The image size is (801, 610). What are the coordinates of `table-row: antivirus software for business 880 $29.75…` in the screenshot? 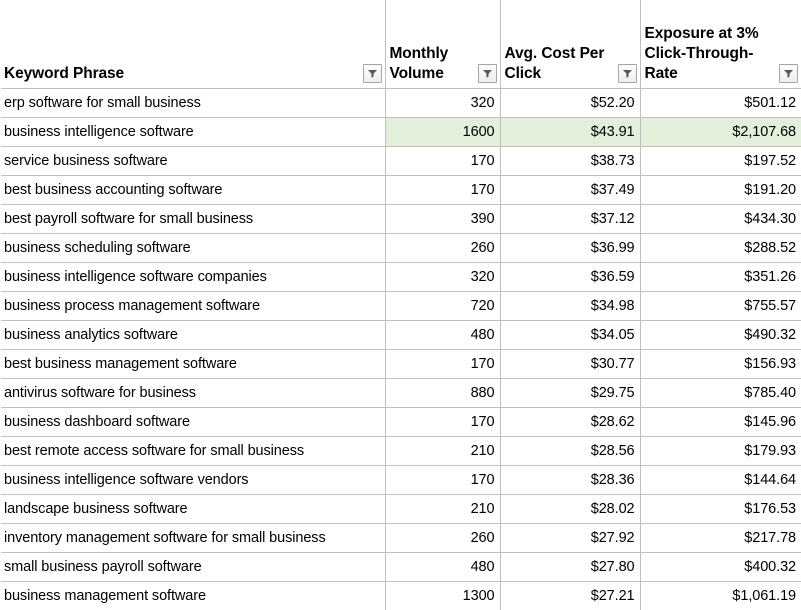 It's located at (400, 393).